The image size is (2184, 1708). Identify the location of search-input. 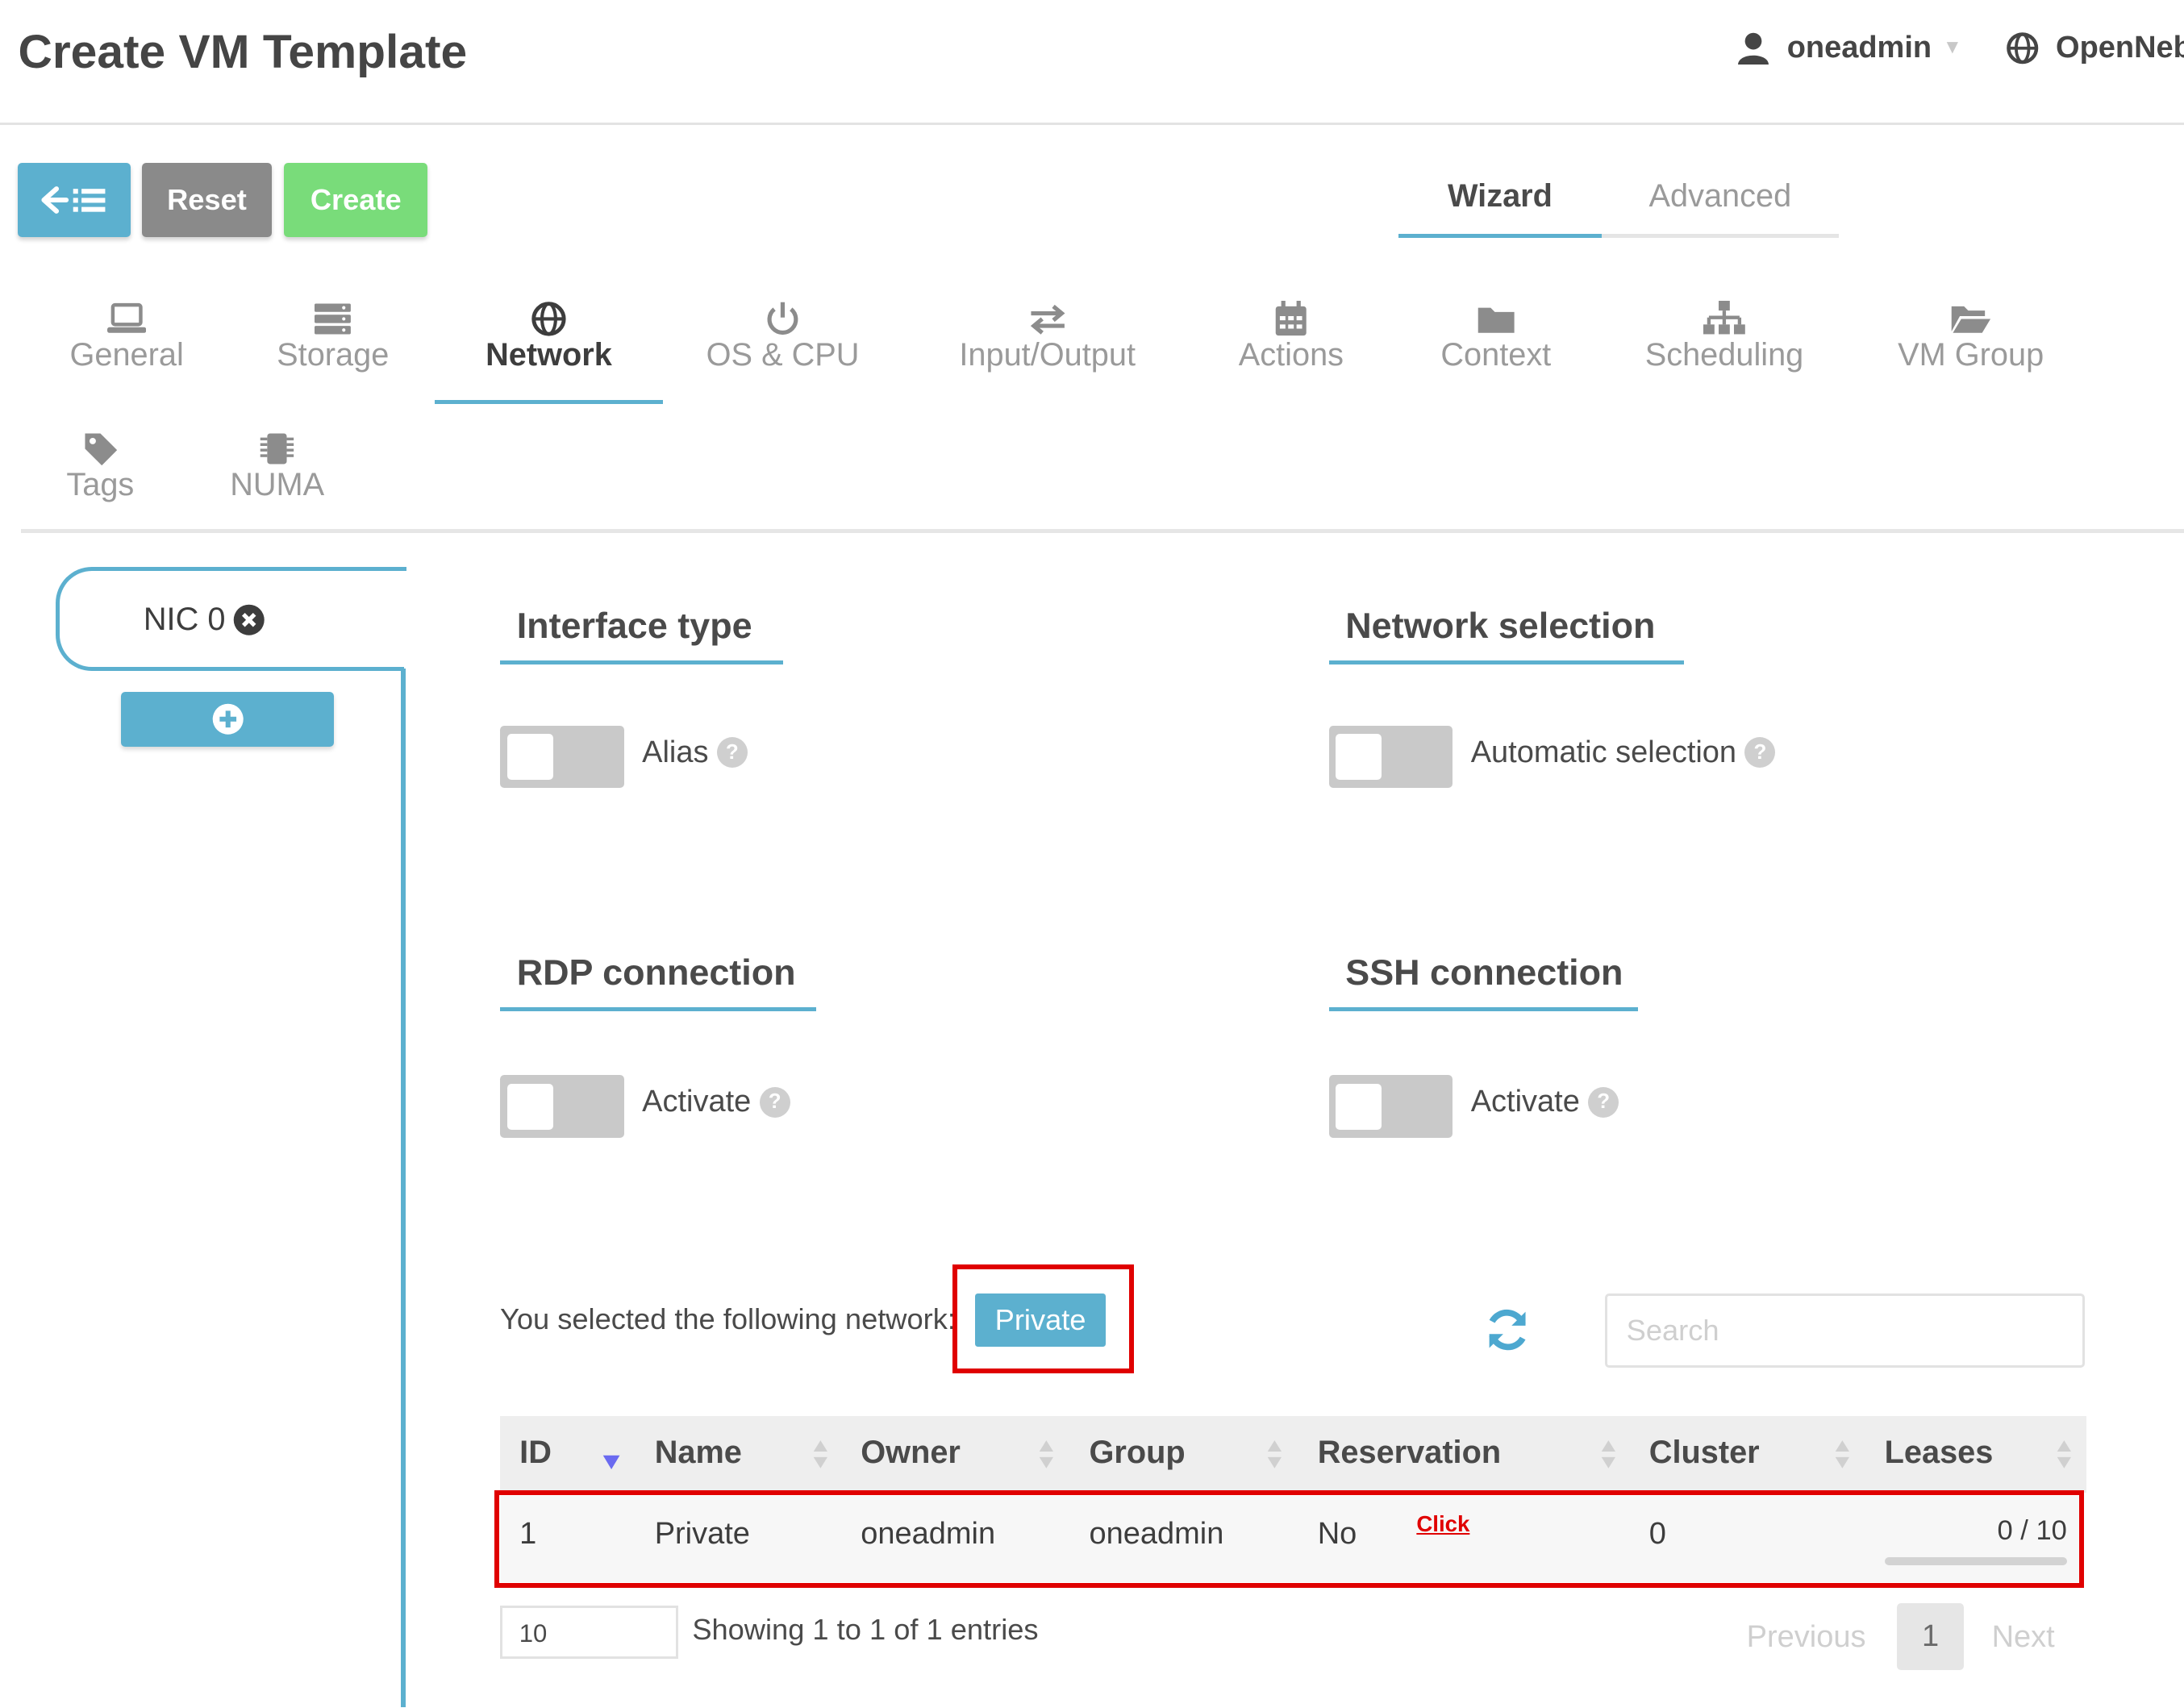
(1845, 1330).